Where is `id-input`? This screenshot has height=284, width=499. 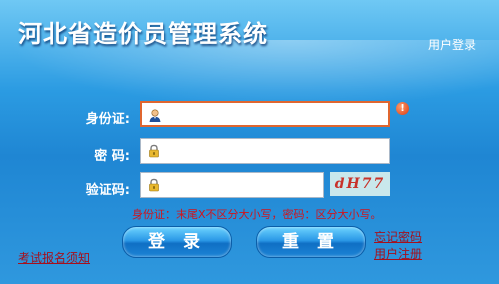 id-input is located at coordinates (274, 114).